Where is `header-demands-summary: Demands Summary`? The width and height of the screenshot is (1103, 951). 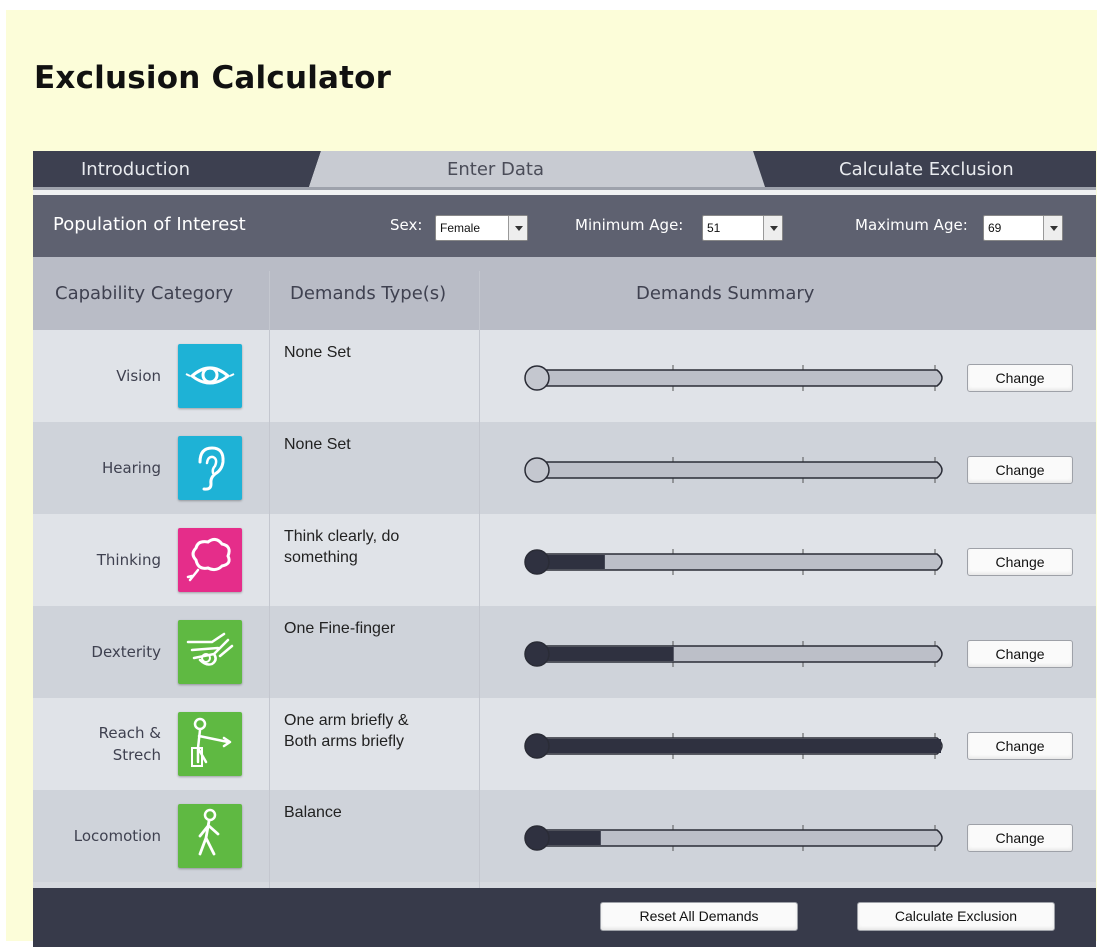 header-demands-summary: Demands Summary is located at coordinates (725, 293).